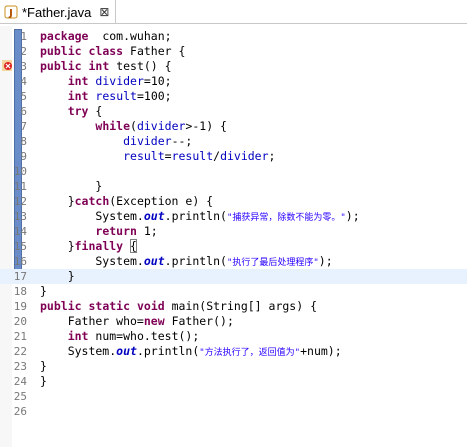  I want to click on code-token: try, so click(78, 111).